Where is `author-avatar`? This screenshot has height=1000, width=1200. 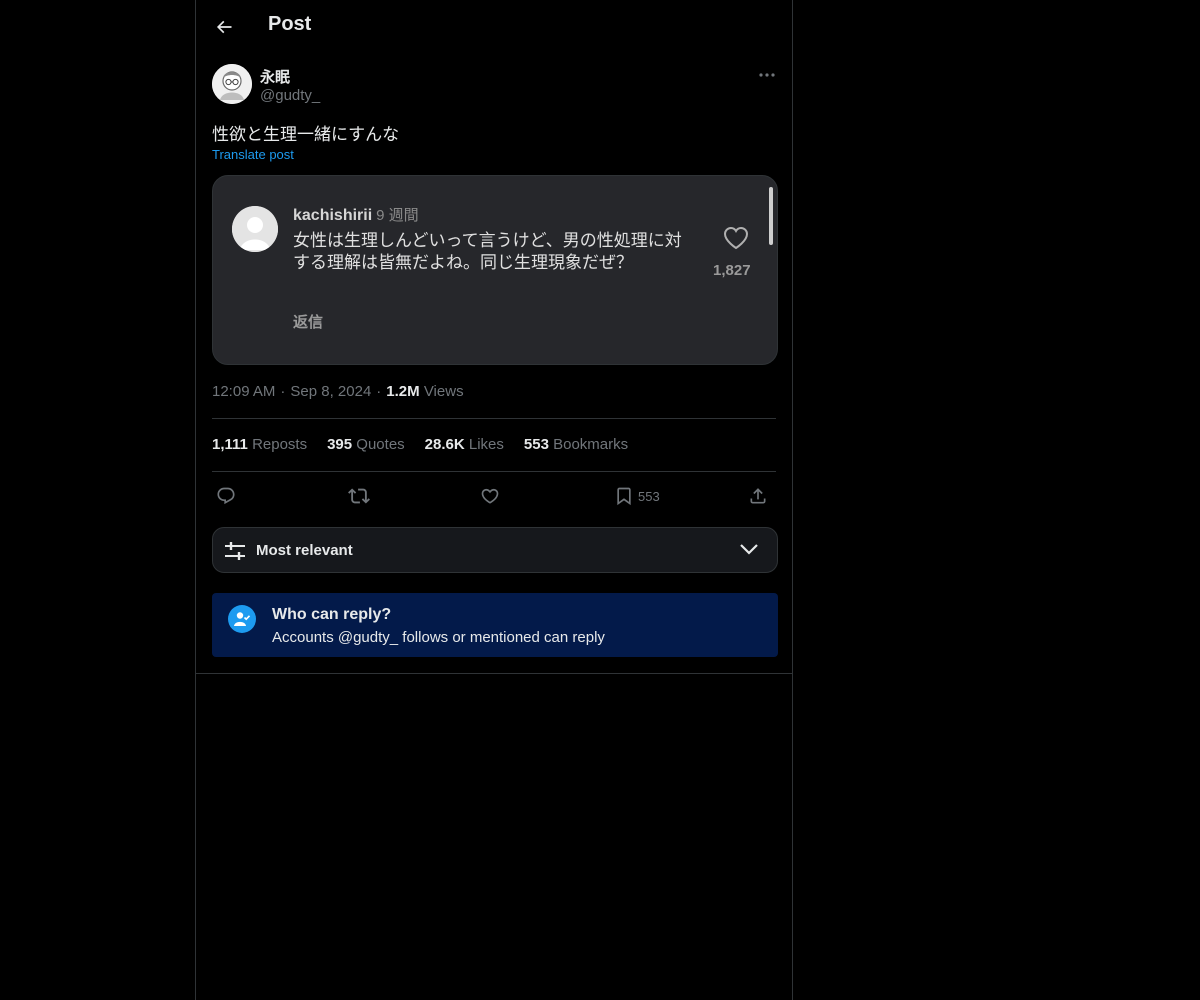
author-avatar is located at coordinates (232, 84).